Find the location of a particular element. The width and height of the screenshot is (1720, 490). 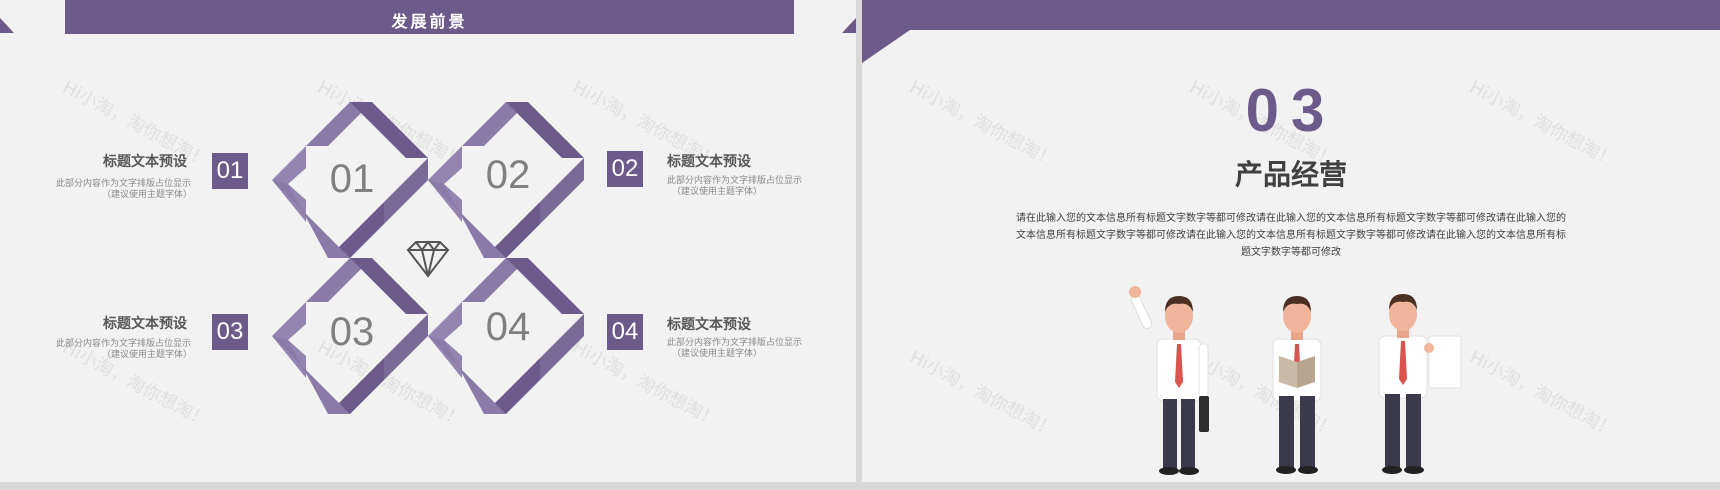

section-number: 03 is located at coordinates (1291, 110).